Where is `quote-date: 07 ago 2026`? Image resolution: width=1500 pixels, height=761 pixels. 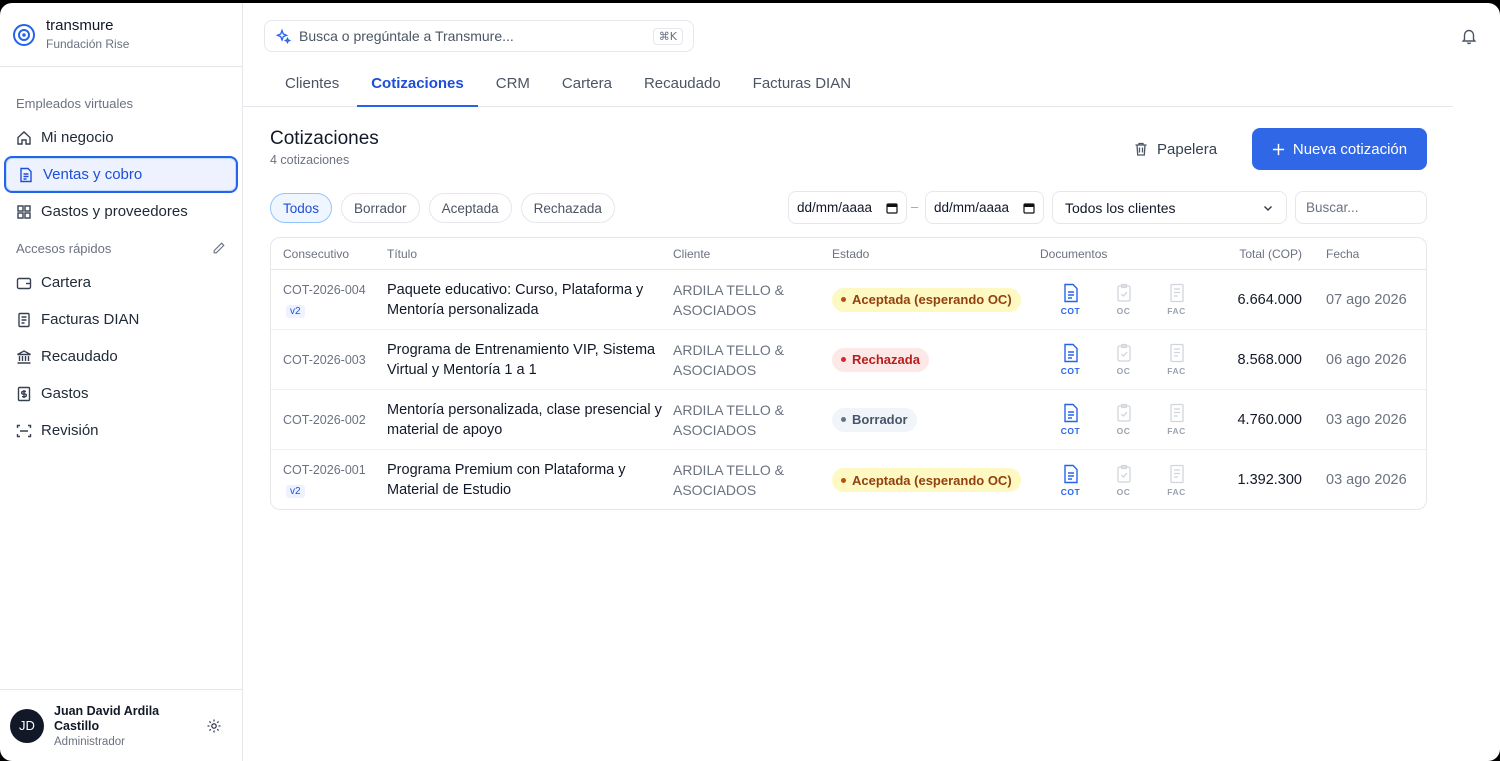 quote-date: 07 ago 2026 is located at coordinates (1366, 299).